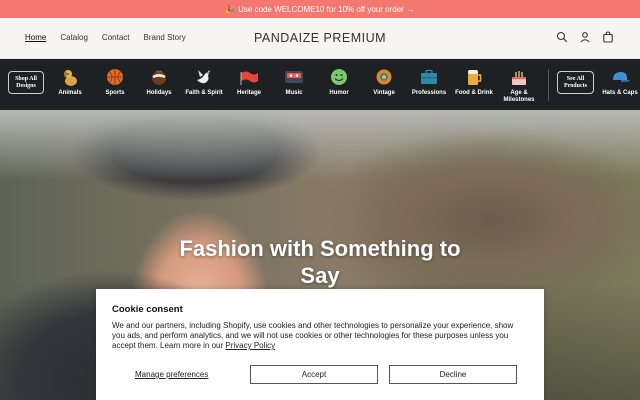  I want to click on category-label: Sports, so click(115, 93).